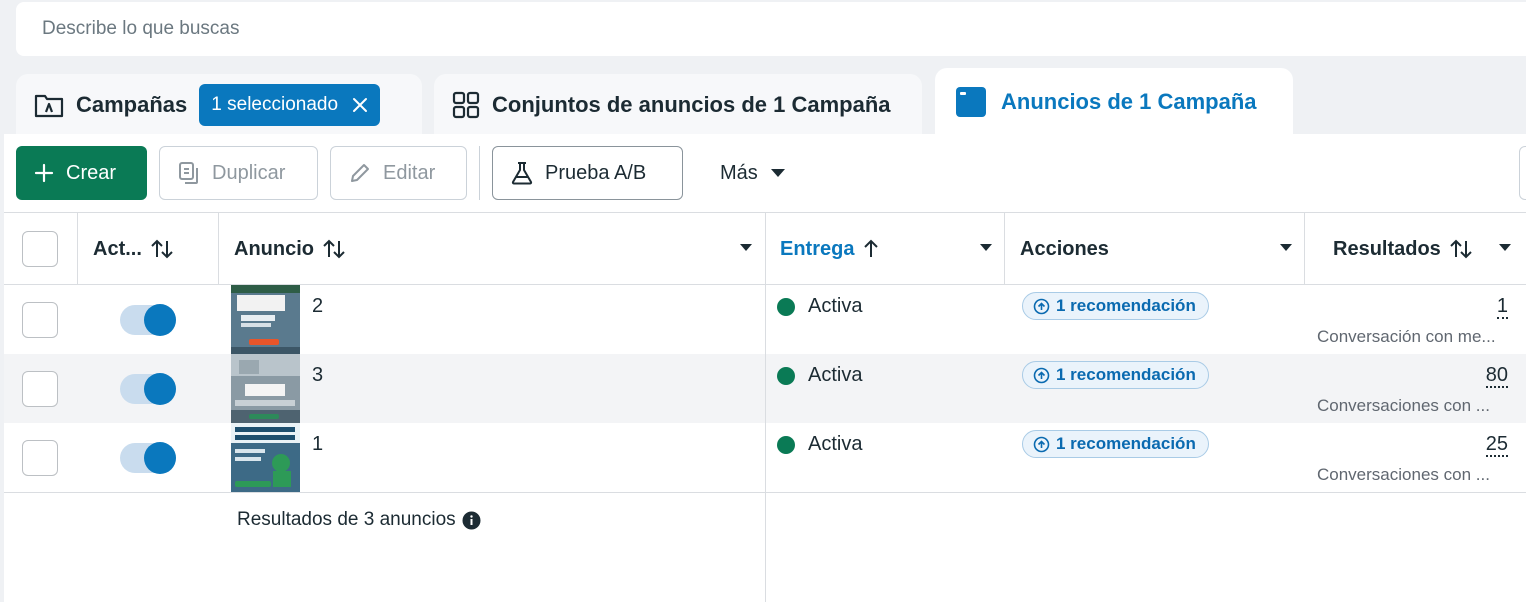  I want to click on tab-ads-label: Anuncios de 1 Campaña, so click(1129, 101).